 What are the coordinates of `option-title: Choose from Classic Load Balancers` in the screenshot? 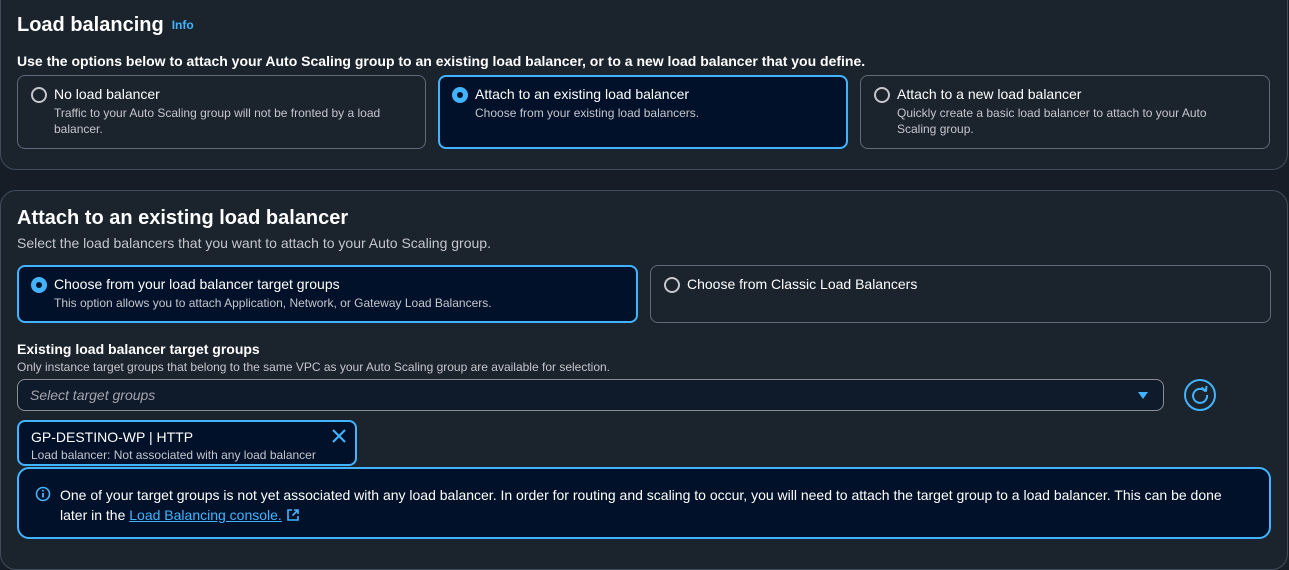 It's located at (802, 284).